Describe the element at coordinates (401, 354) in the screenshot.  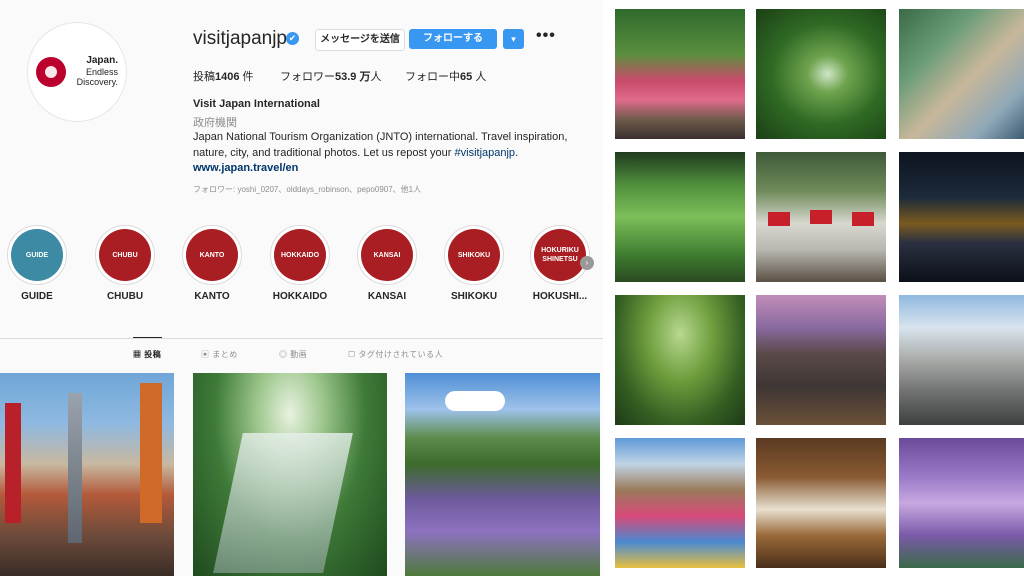
I see `tab-label: タグ付けされている人` at that location.